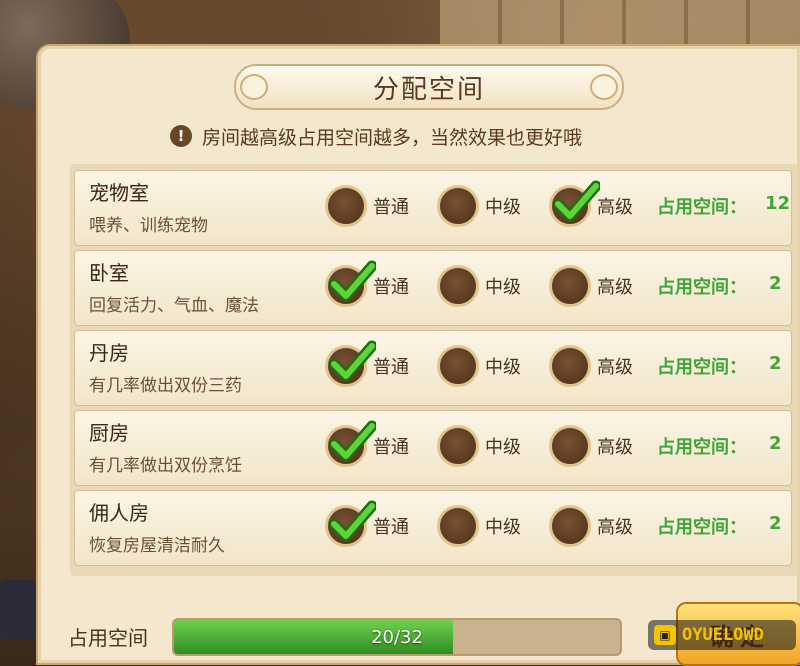 Image resolution: width=800 pixels, height=666 pixels. I want to click on usage-progress-bar: 20/32, so click(397, 637).